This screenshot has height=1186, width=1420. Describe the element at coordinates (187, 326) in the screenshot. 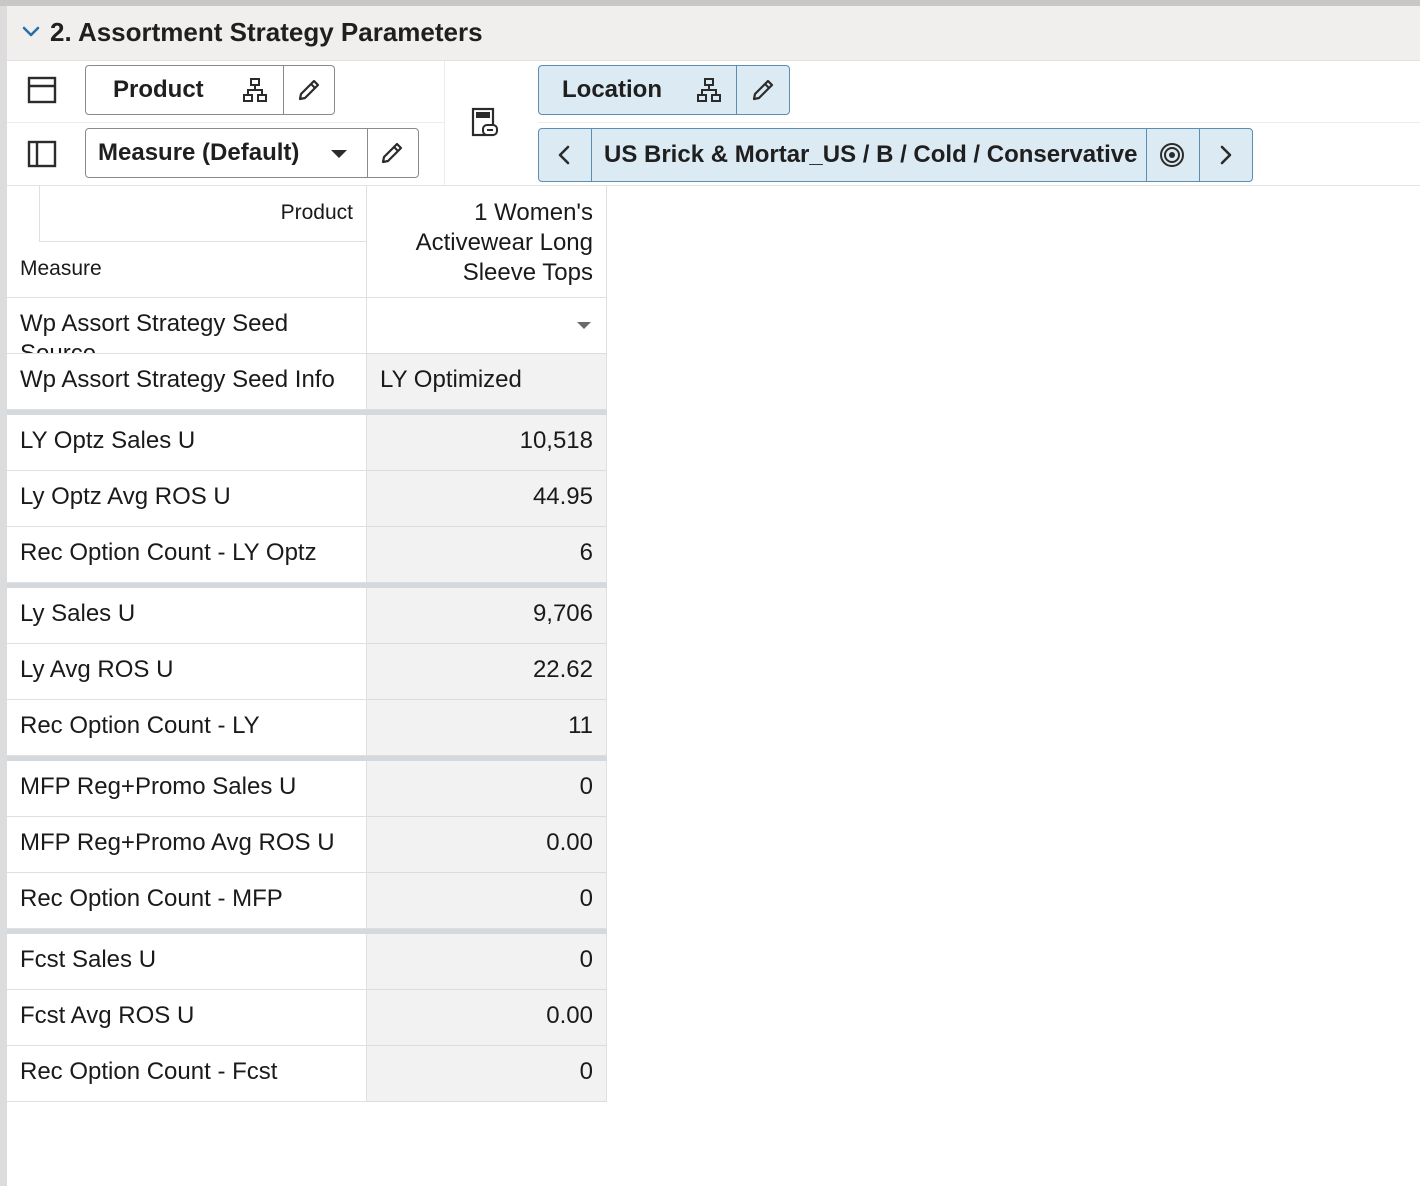

I see `row-label-seed-source: Wp Assort Strategy Seed Source` at that location.